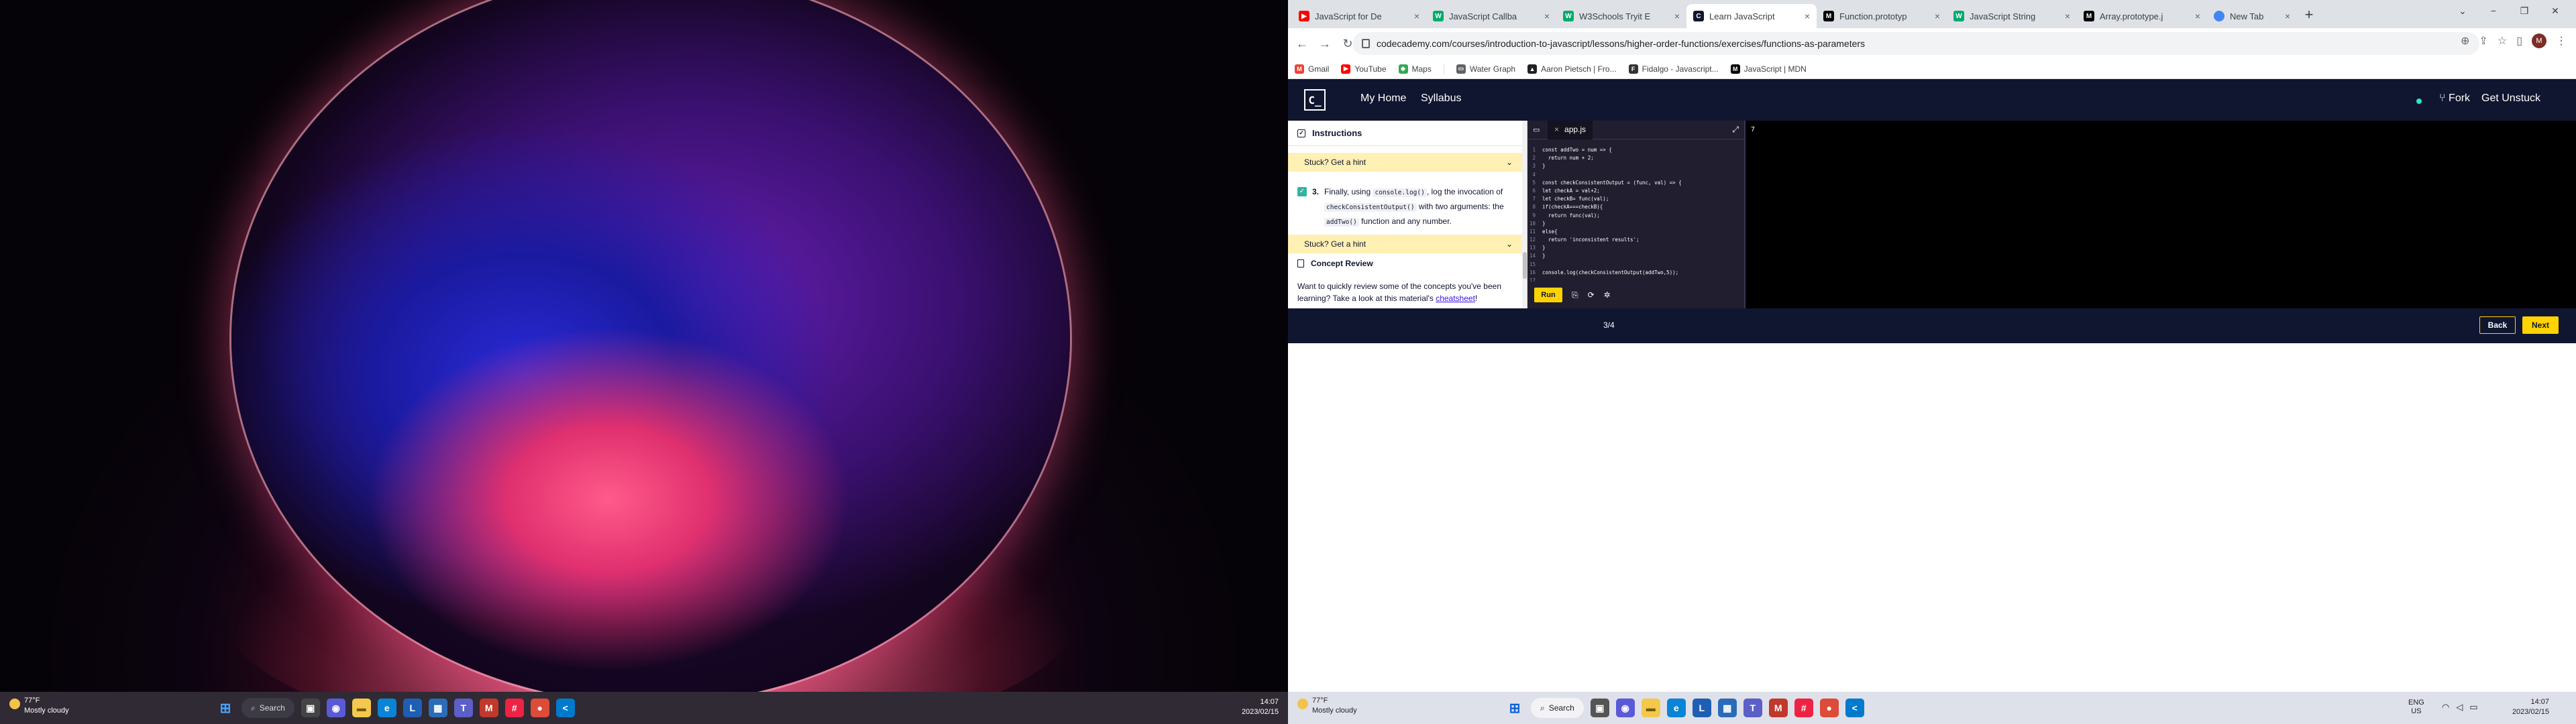  What do you see at coordinates (1542, 708) in the screenshot?
I see `search-icon: ⌕` at bounding box center [1542, 708].